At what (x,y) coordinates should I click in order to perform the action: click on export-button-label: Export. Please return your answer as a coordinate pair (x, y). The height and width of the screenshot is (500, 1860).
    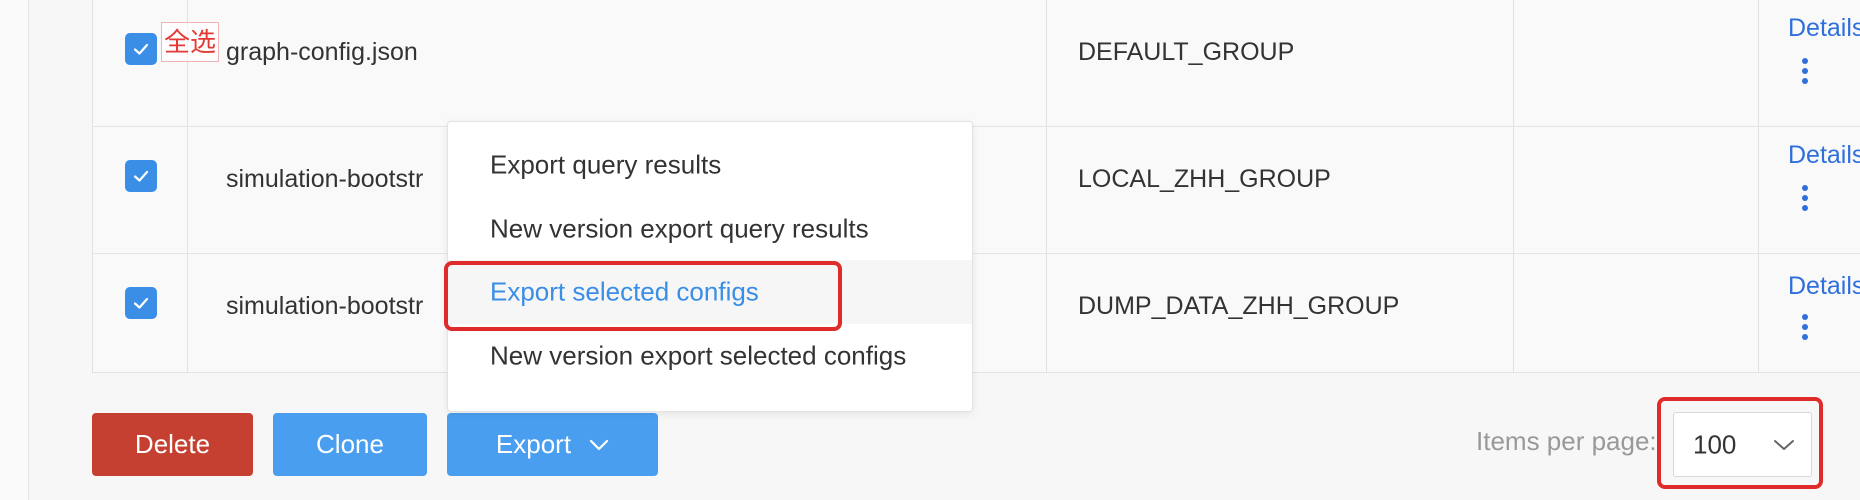
    Looking at the image, I should click on (533, 444).